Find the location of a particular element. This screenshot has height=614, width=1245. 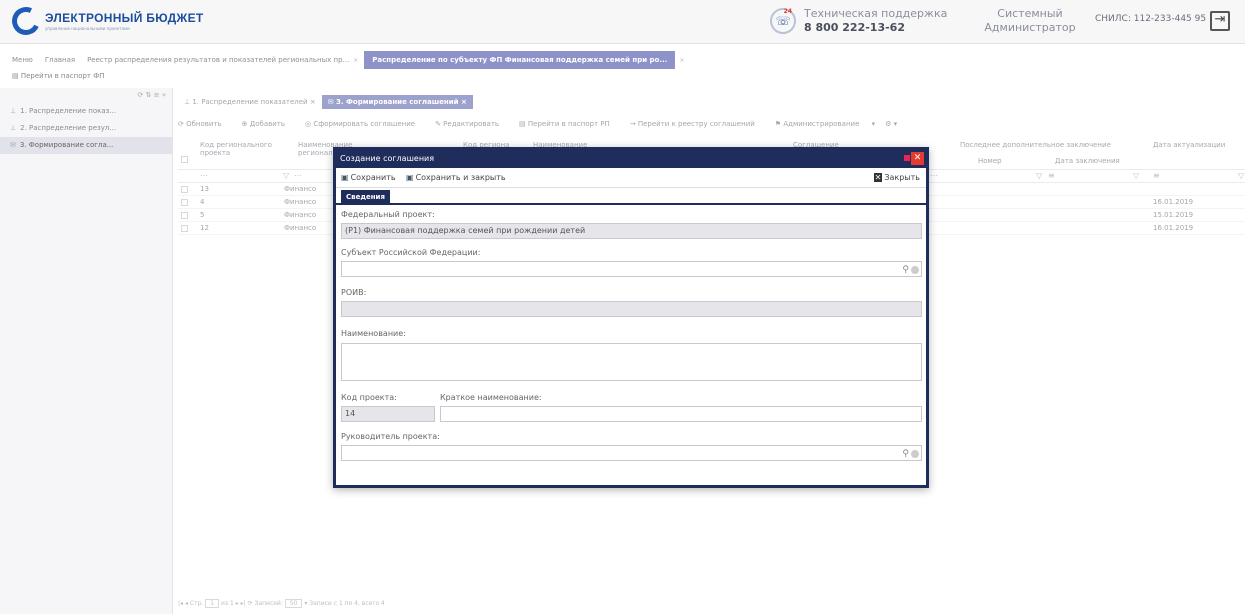

roiv-field is located at coordinates (631, 309).